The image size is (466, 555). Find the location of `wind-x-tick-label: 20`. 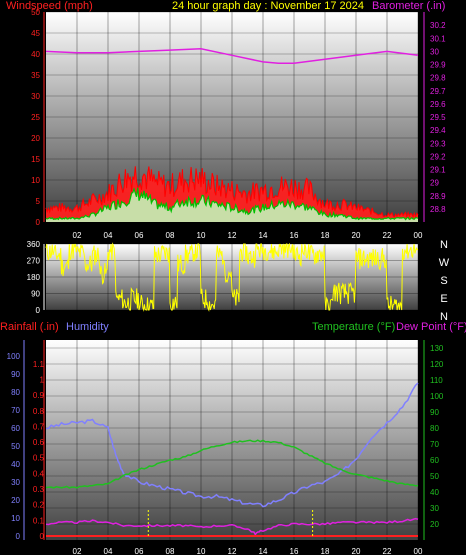

wind-x-tick-label: 20 is located at coordinates (356, 235).